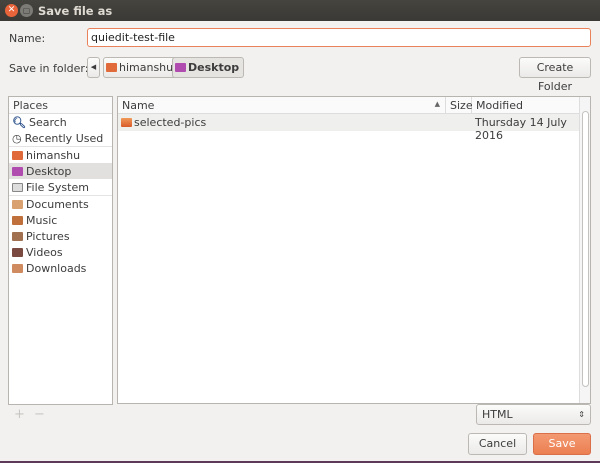  What do you see at coordinates (60, 220) in the screenshot?
I see `sidebar-item-music: Music` at bounding box center [60, 220].